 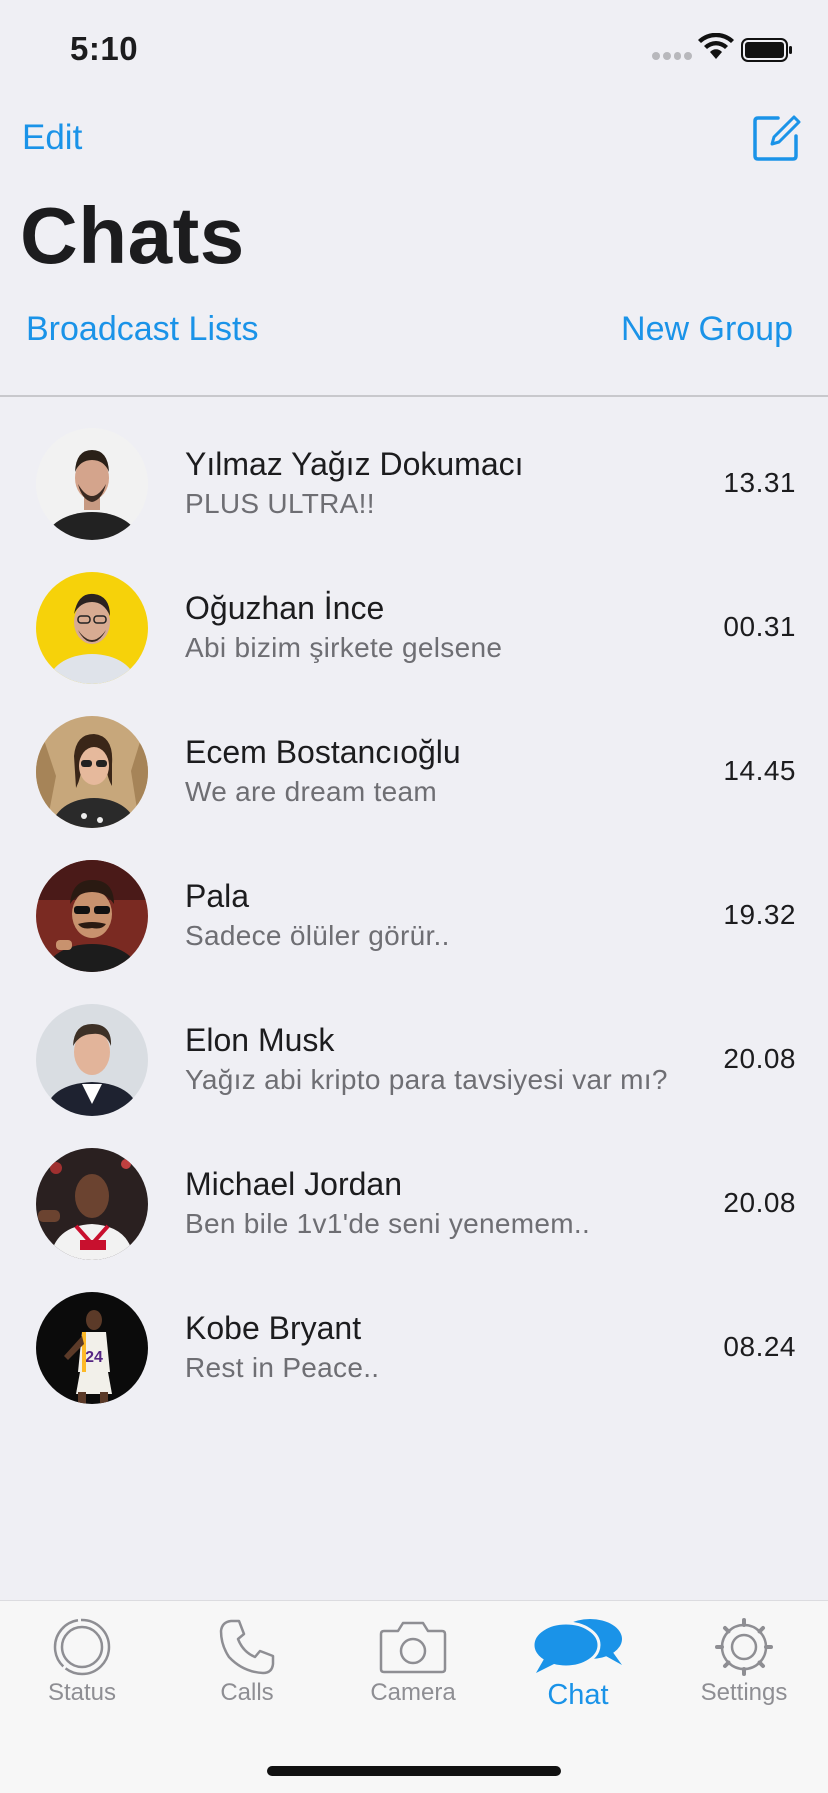 What do you see at coordinates (672, 56) in the screenshot?
I see `cellular-signal-icon` at bounding box center [672, 56].